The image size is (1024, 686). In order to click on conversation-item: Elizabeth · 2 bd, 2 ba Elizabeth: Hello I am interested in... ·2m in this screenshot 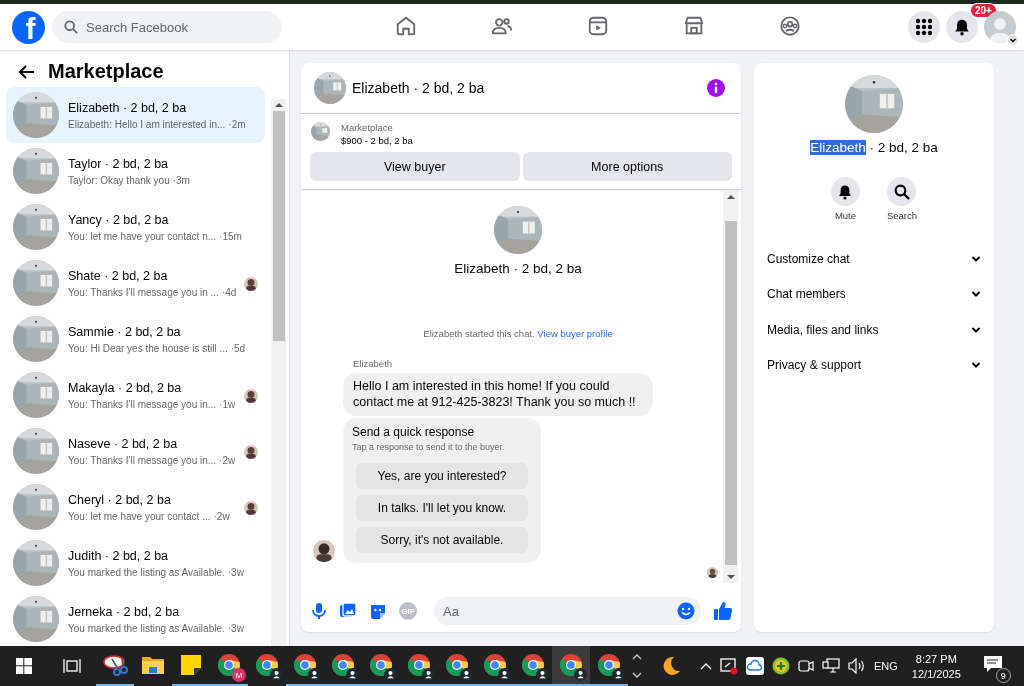, I will do `click(135, 115)`.